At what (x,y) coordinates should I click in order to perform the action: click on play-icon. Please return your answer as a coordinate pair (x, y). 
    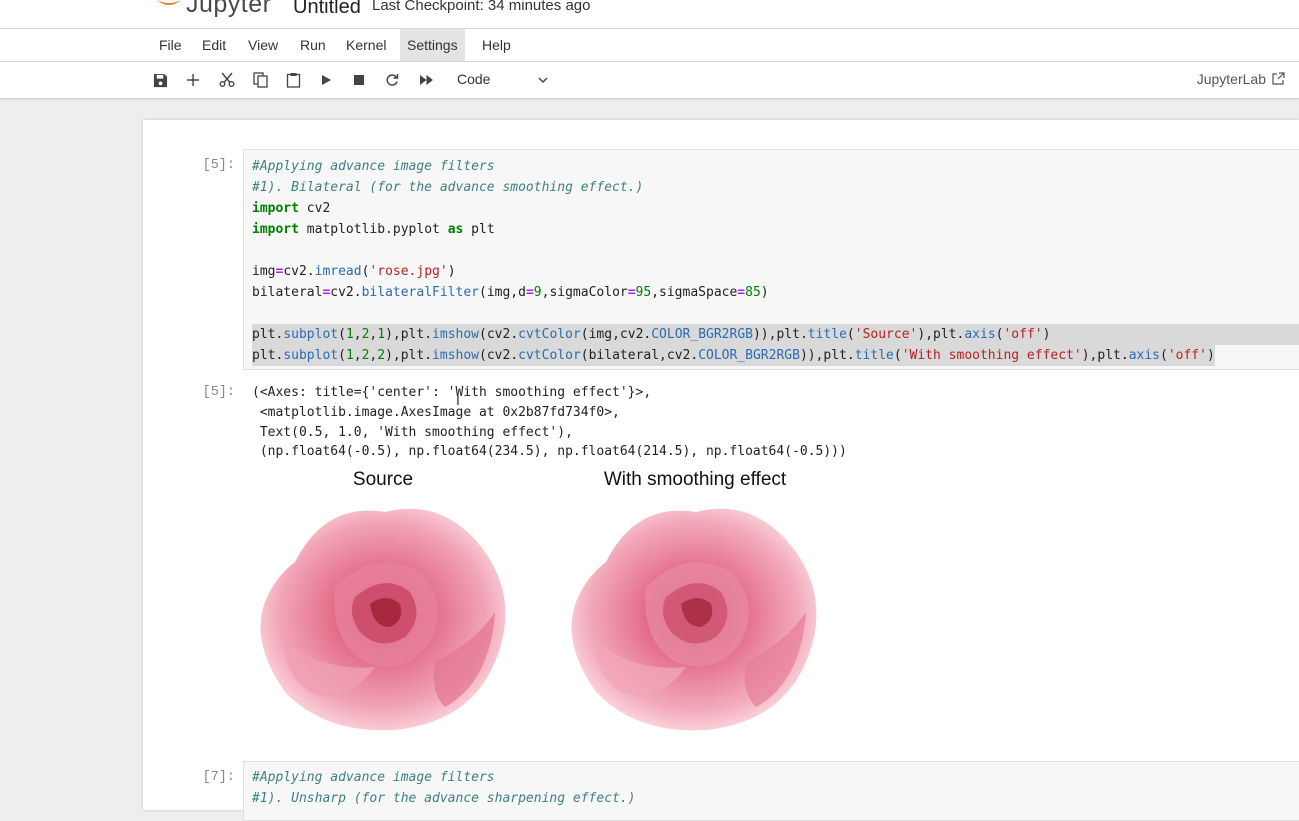
    Looking at the image, I should click on (326, 80).